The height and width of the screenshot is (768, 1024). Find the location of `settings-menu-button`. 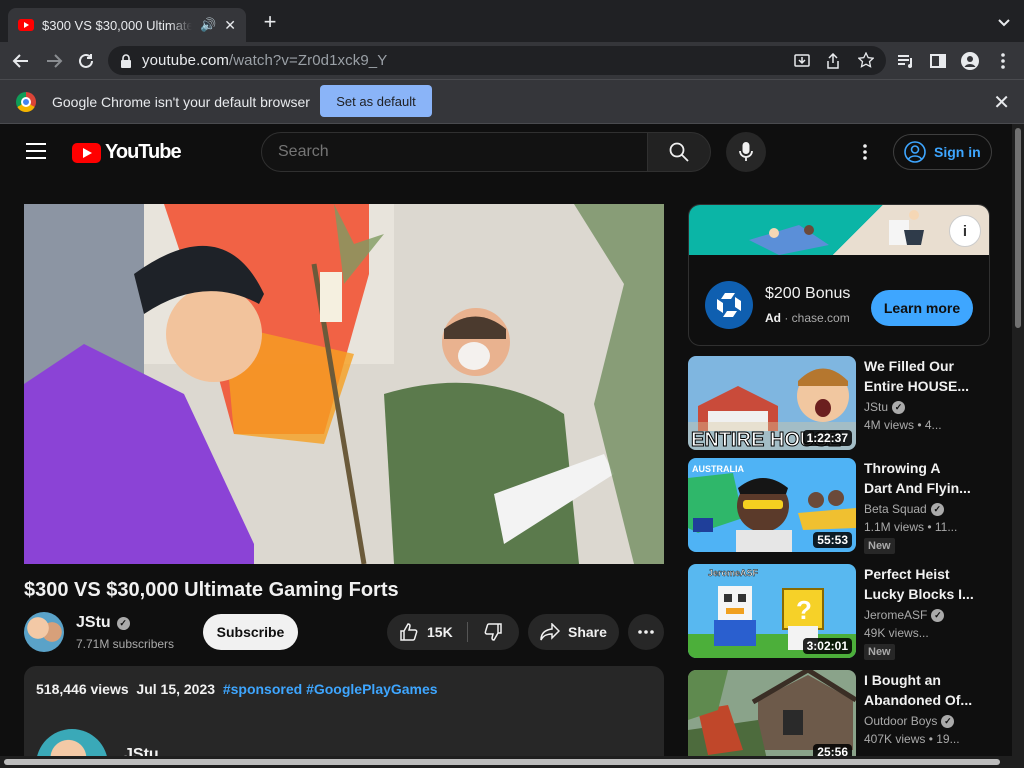

settings-menu-button is located at coordinates (865, 152).